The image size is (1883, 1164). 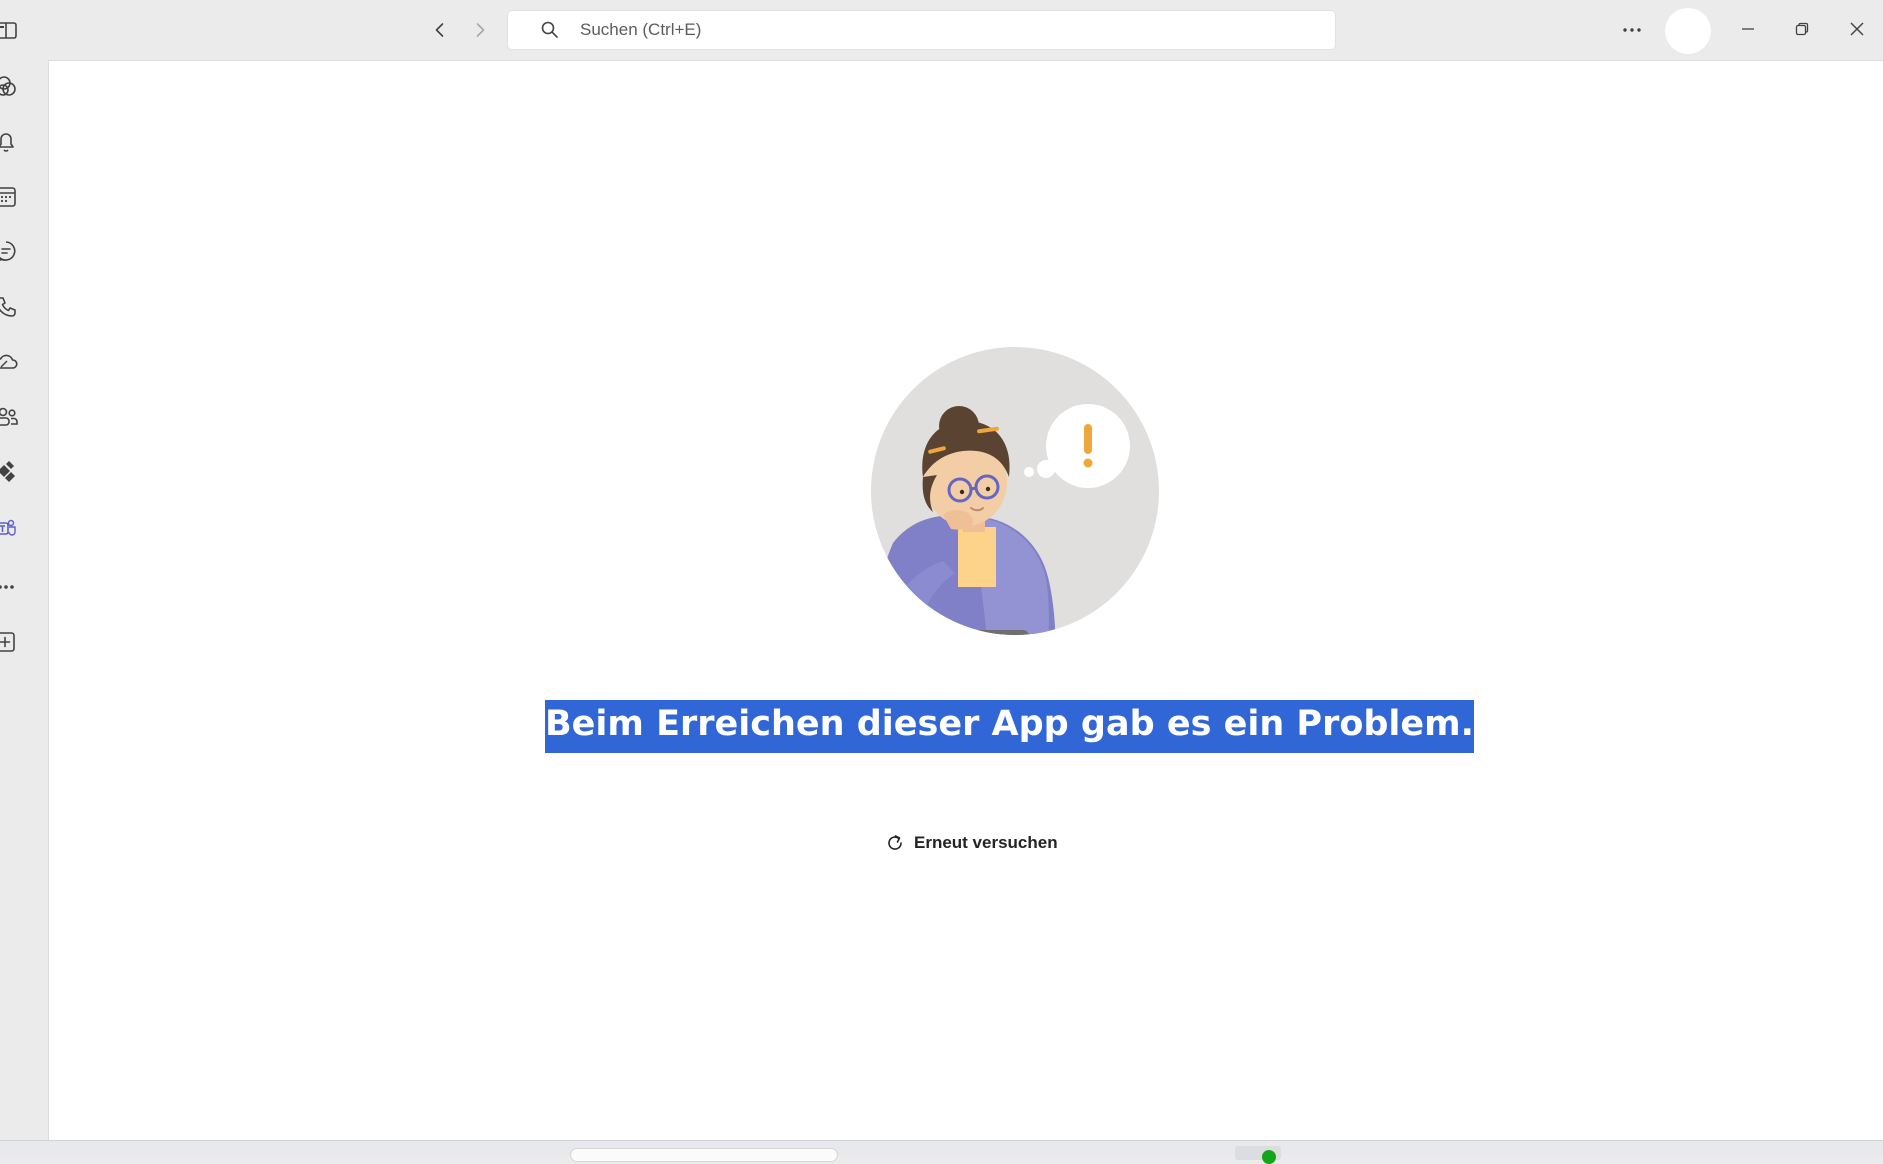 What do you see at coordinates (9, 361) in the screenshot?
I see `onedrive-icon` at bounding box center [9, 361].